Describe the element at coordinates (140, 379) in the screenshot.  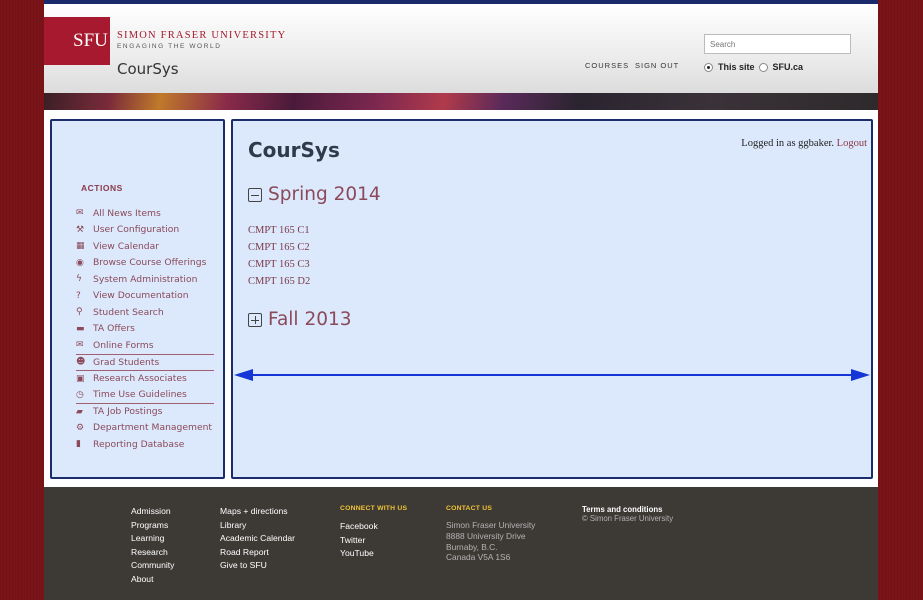
I see `sidebar-item-label: Research Associates` at that location.